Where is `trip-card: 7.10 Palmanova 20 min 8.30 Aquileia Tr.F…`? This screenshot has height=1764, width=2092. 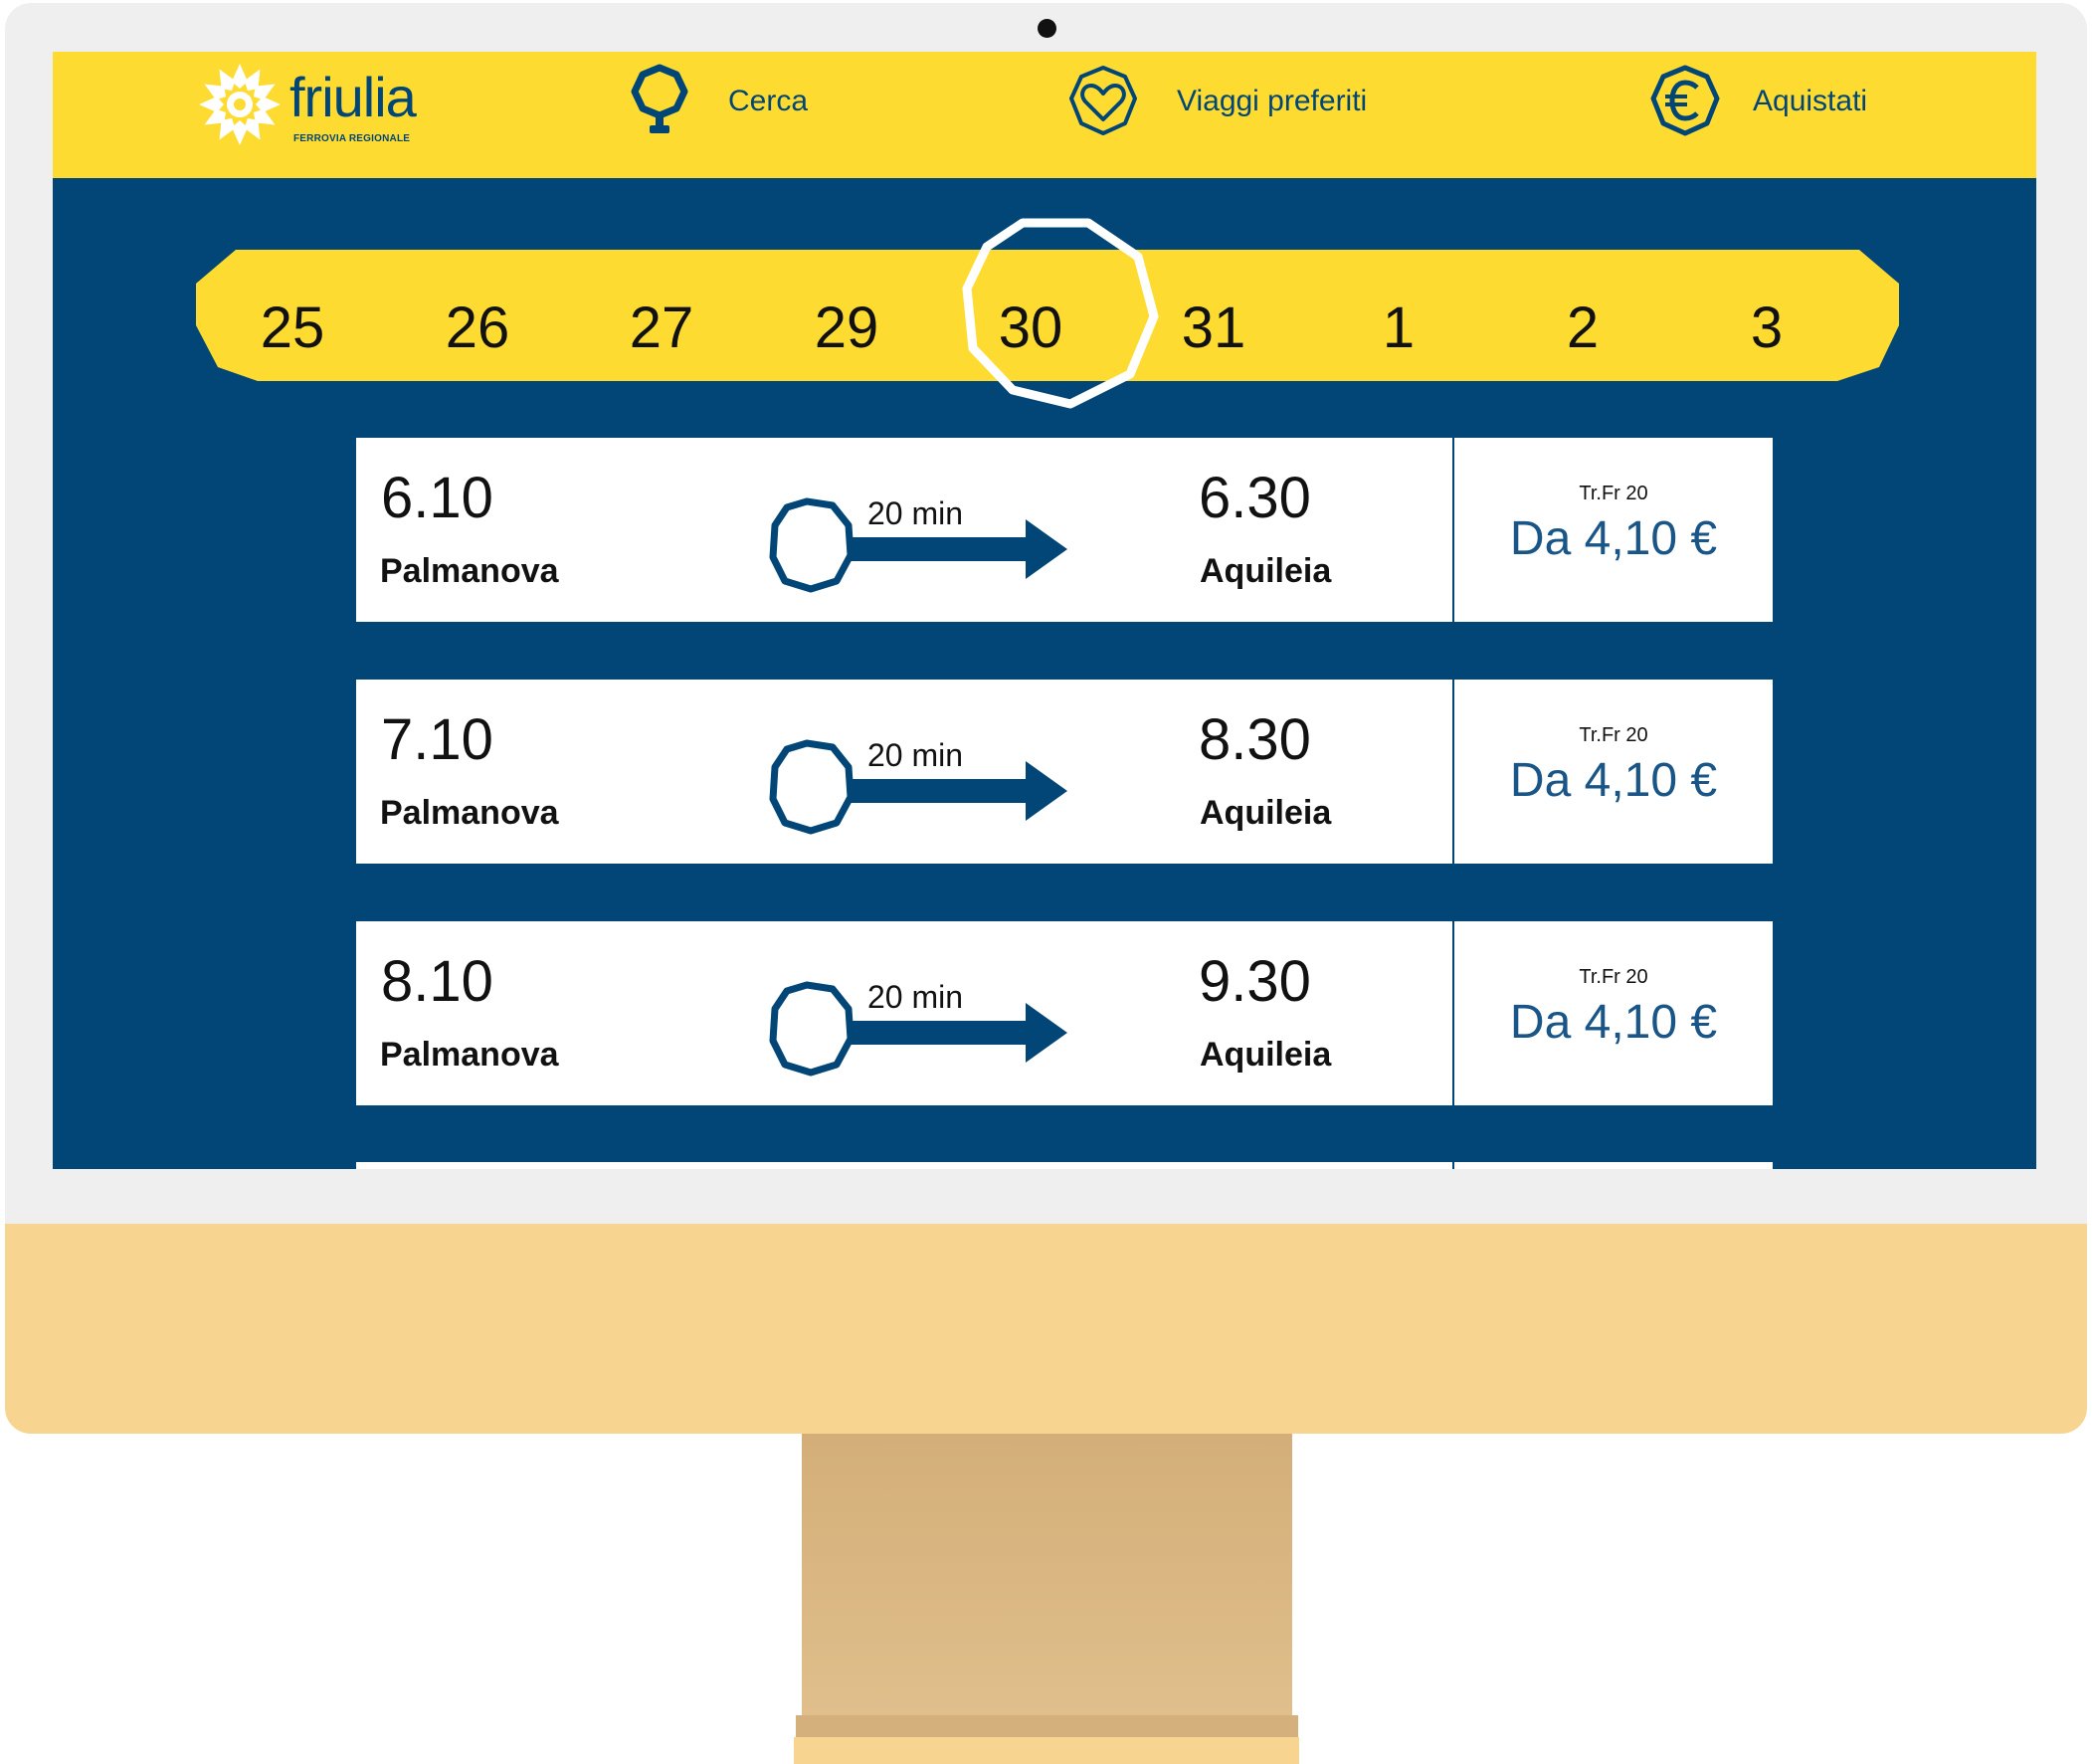 trip-card: 7.10 Palmanova 20 min 8.30 Aquileia Tr.F… is located at coordinates (1064, 772).